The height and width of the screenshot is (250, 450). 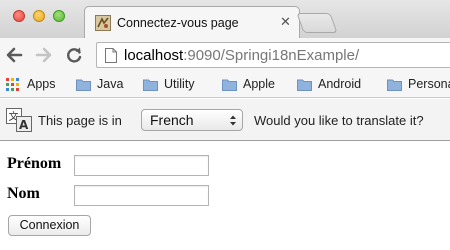 I want to click on reload-icon, so click(x=74, y=55).